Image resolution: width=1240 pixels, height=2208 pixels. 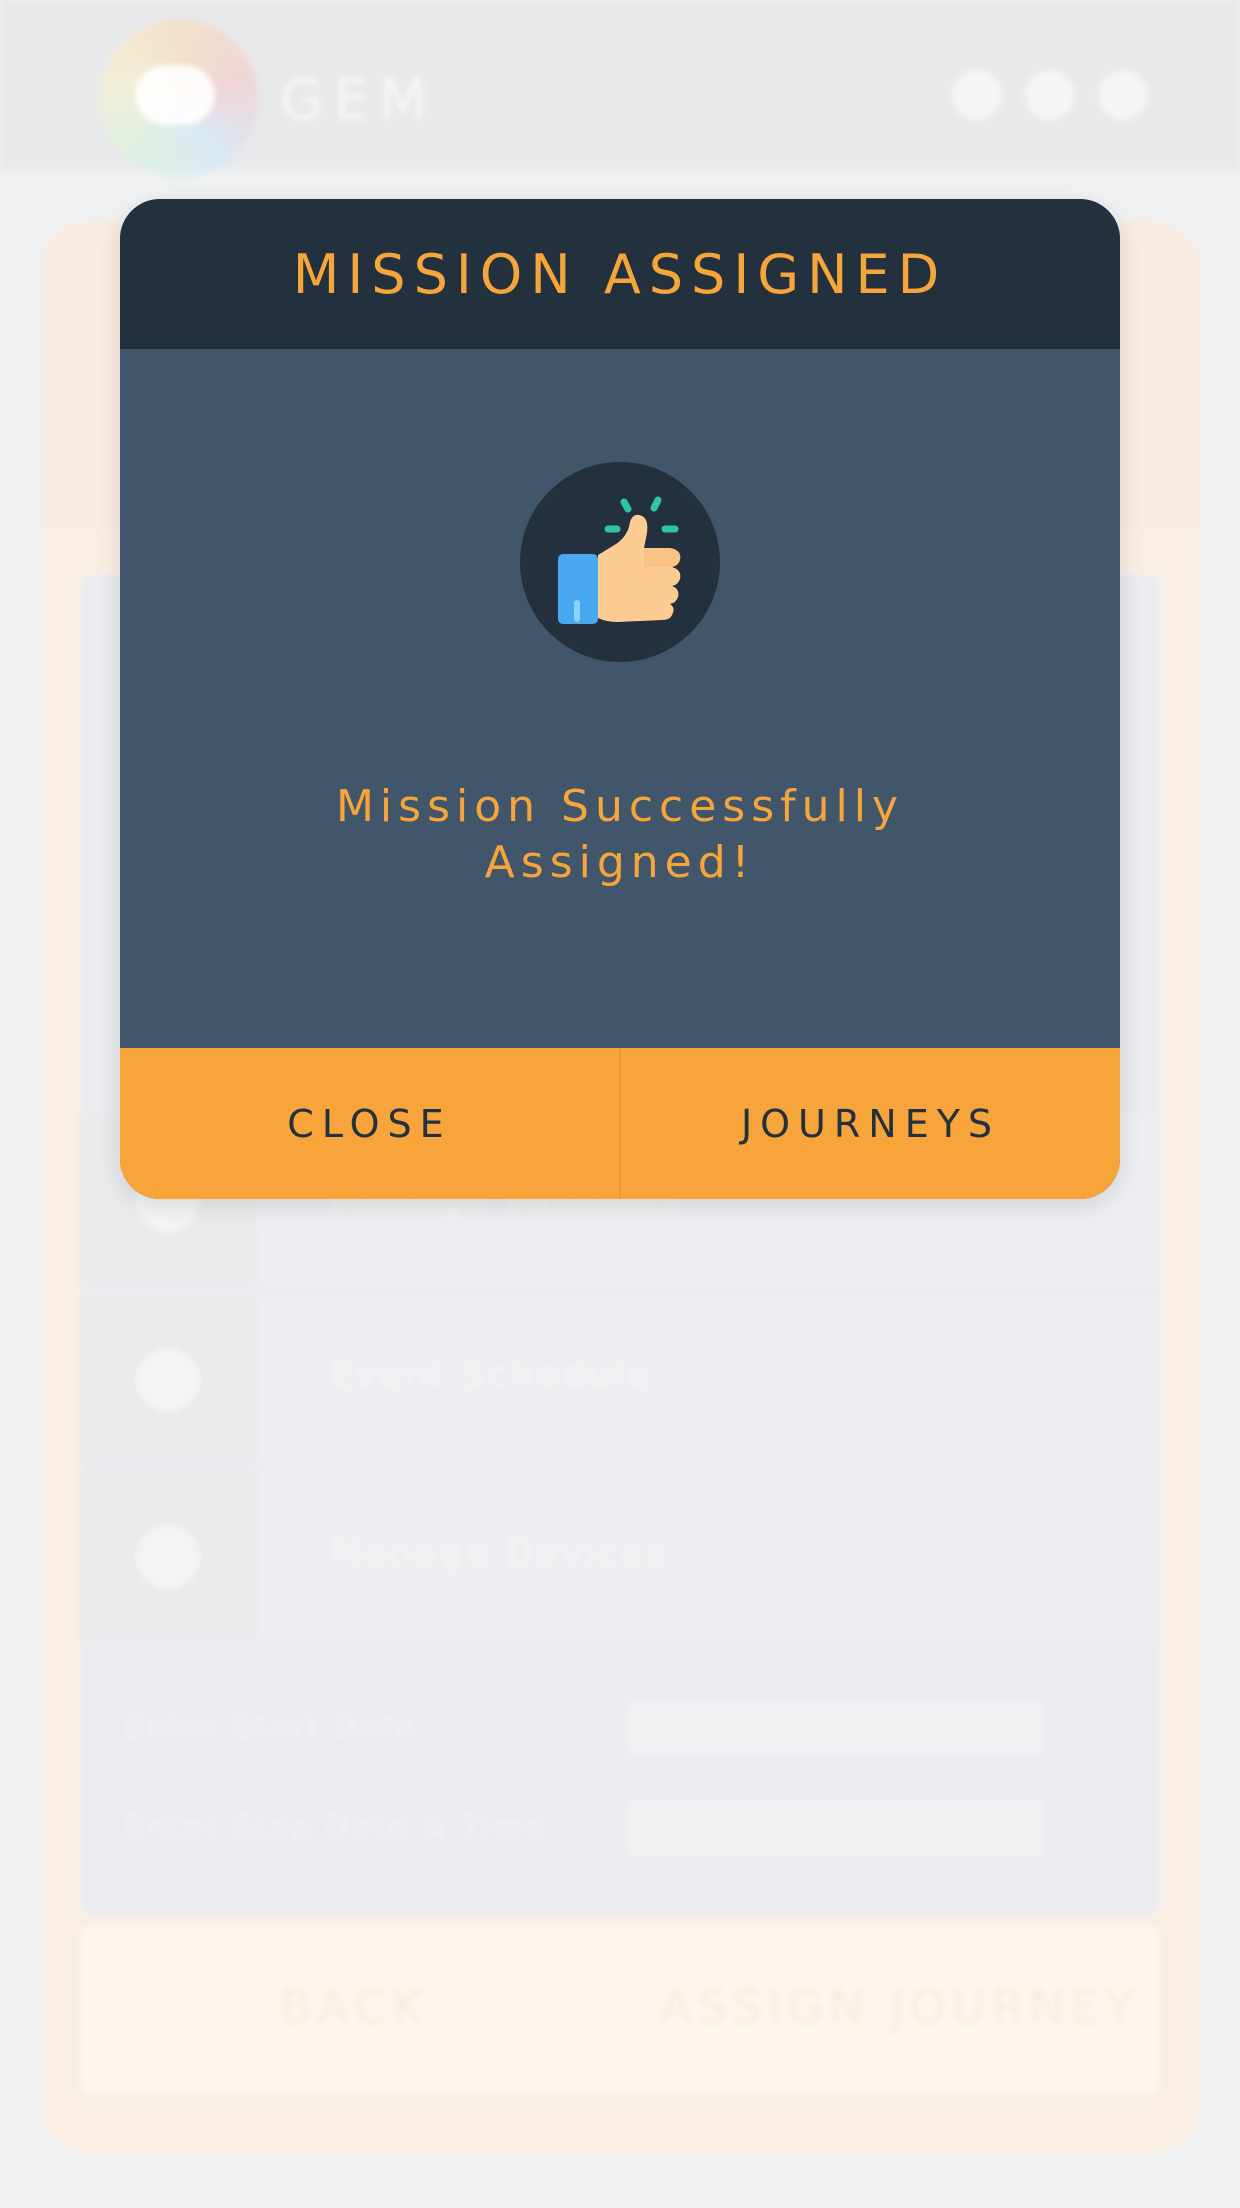 I want to click on journeys-button: JOURNEYS, so click(x=870, y=1123).